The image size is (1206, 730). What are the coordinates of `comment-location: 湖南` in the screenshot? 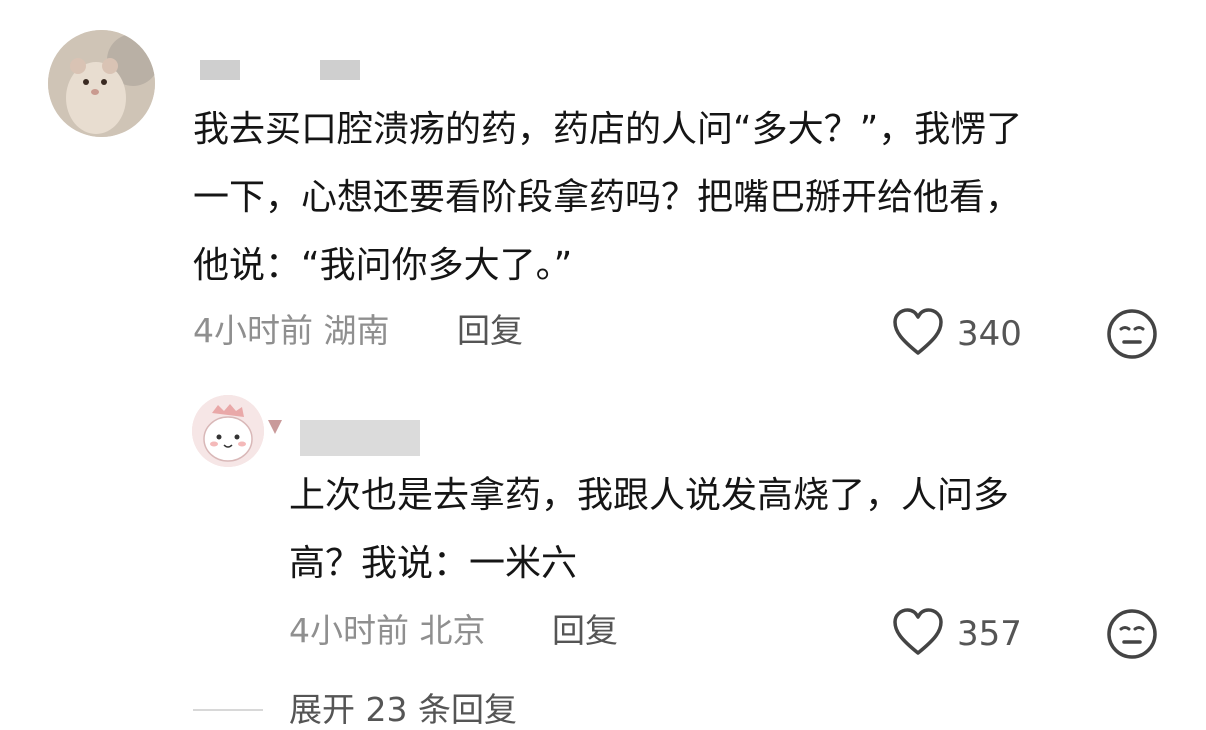 It's located at (356, 330).